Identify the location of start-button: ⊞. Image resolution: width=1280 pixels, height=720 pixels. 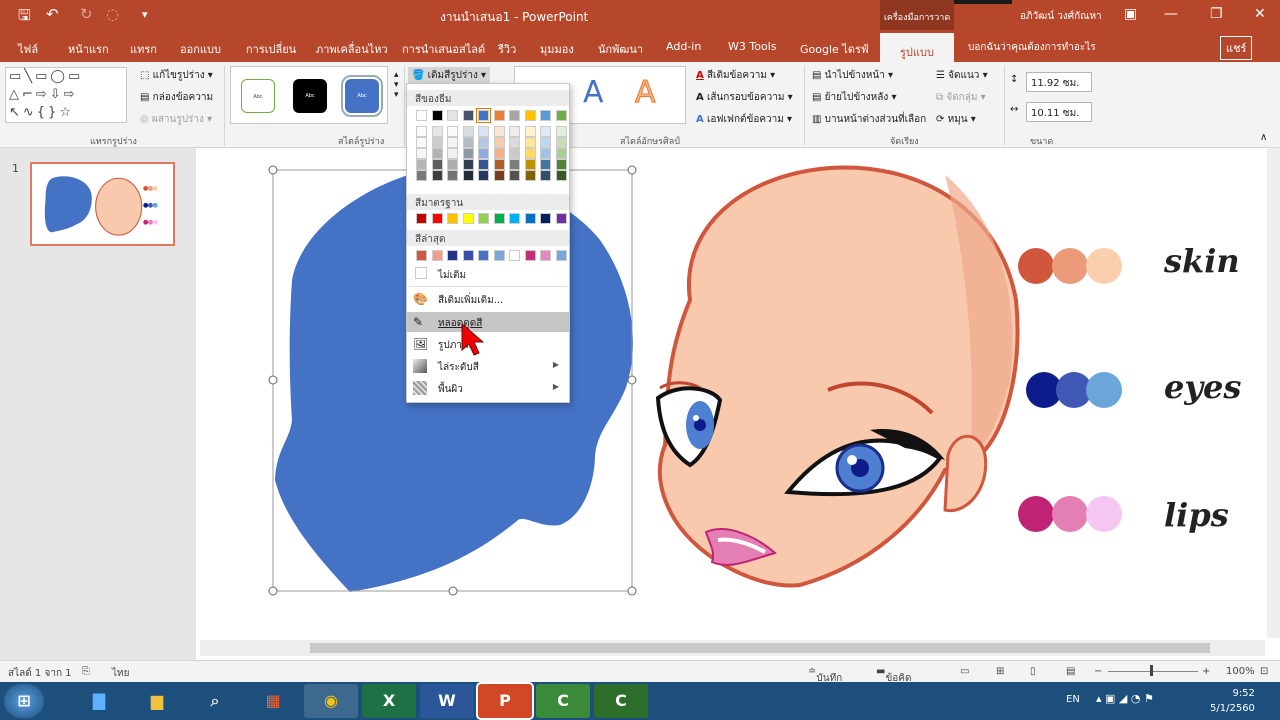
(24, 701).